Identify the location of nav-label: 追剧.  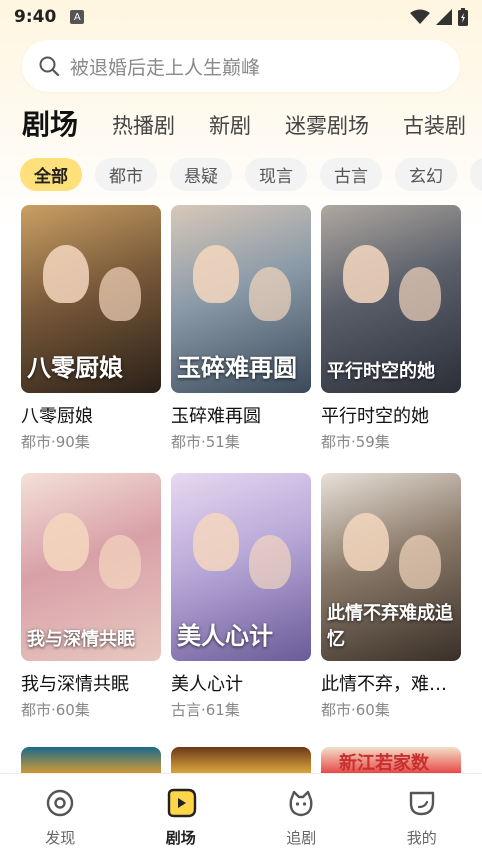
(301, 838).